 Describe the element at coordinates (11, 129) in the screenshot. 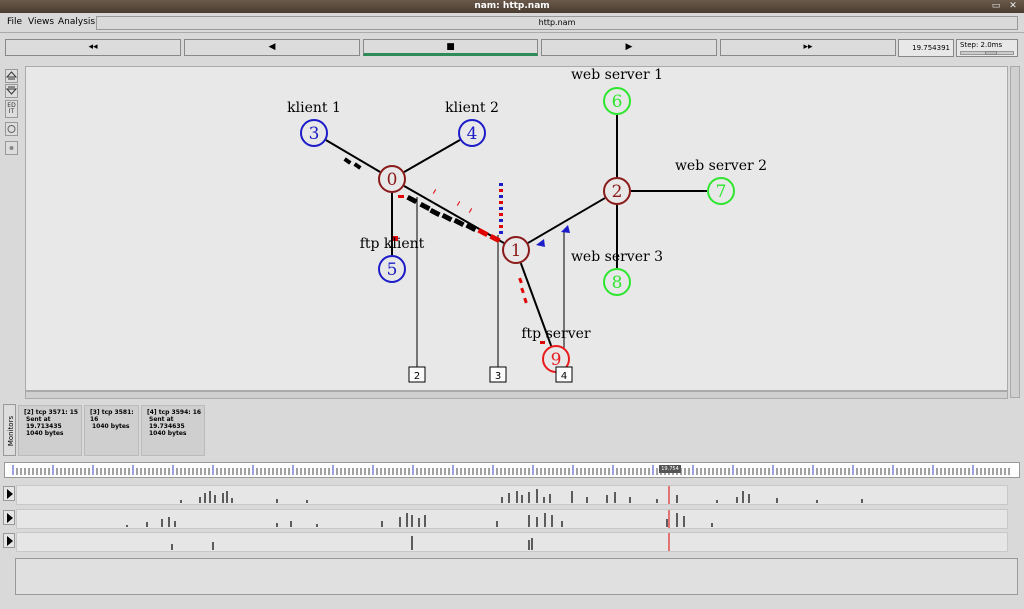

I see `node-circle-icon` at that location.